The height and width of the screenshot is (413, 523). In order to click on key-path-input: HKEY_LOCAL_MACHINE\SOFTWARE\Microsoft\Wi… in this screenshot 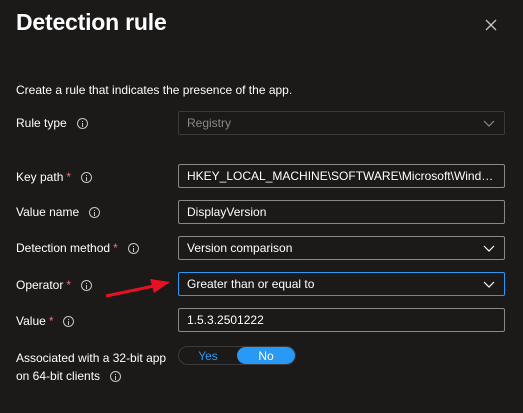, I will do `click(341, 176)`.